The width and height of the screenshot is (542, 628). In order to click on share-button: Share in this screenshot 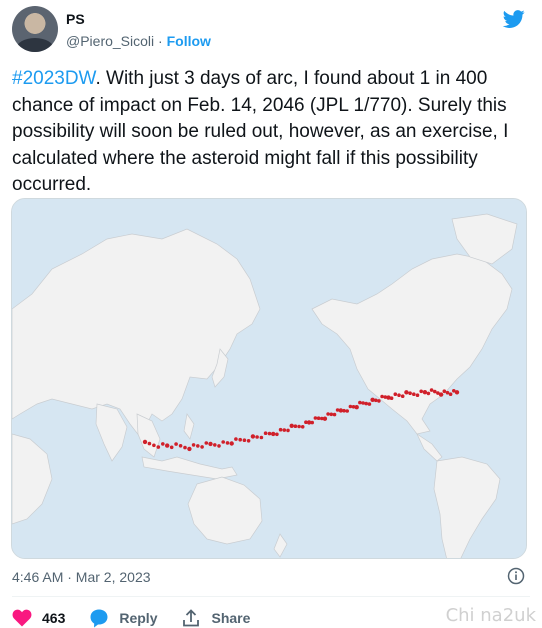, I will do `click(215, 618)`.